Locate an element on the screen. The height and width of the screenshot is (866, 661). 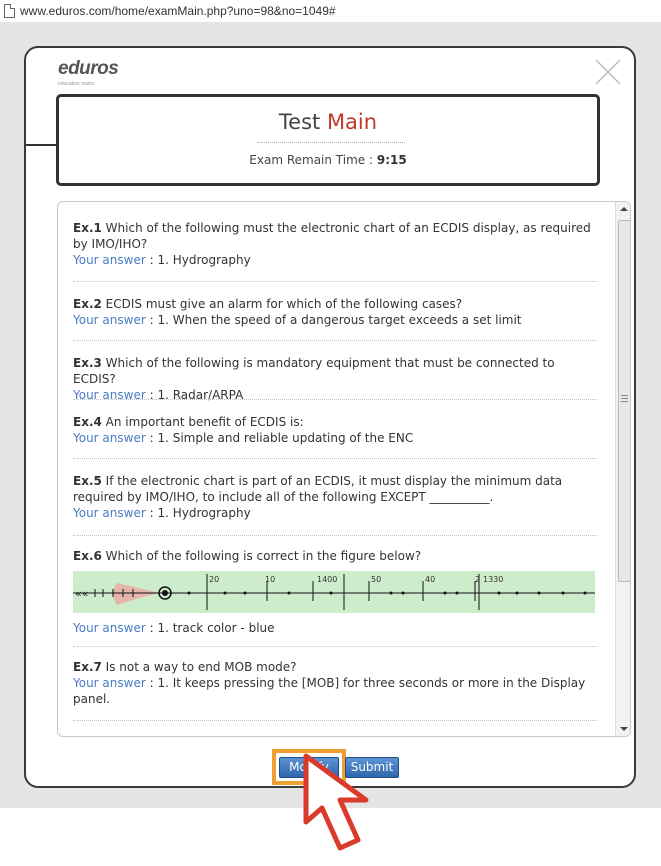
question-item: Your answer : 1. track color - blue is located at coordinates (174, 628).